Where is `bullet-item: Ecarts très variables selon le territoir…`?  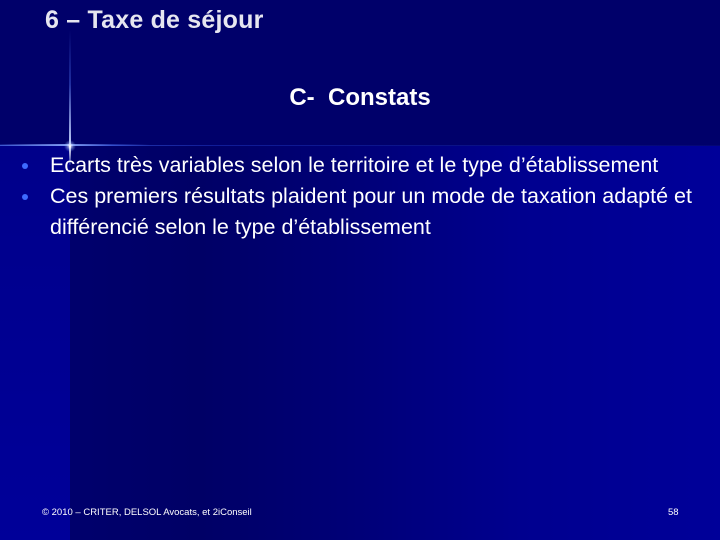 bullet-item: Ecarts très variables selon le territoir… is located at coordinates (357, 165).